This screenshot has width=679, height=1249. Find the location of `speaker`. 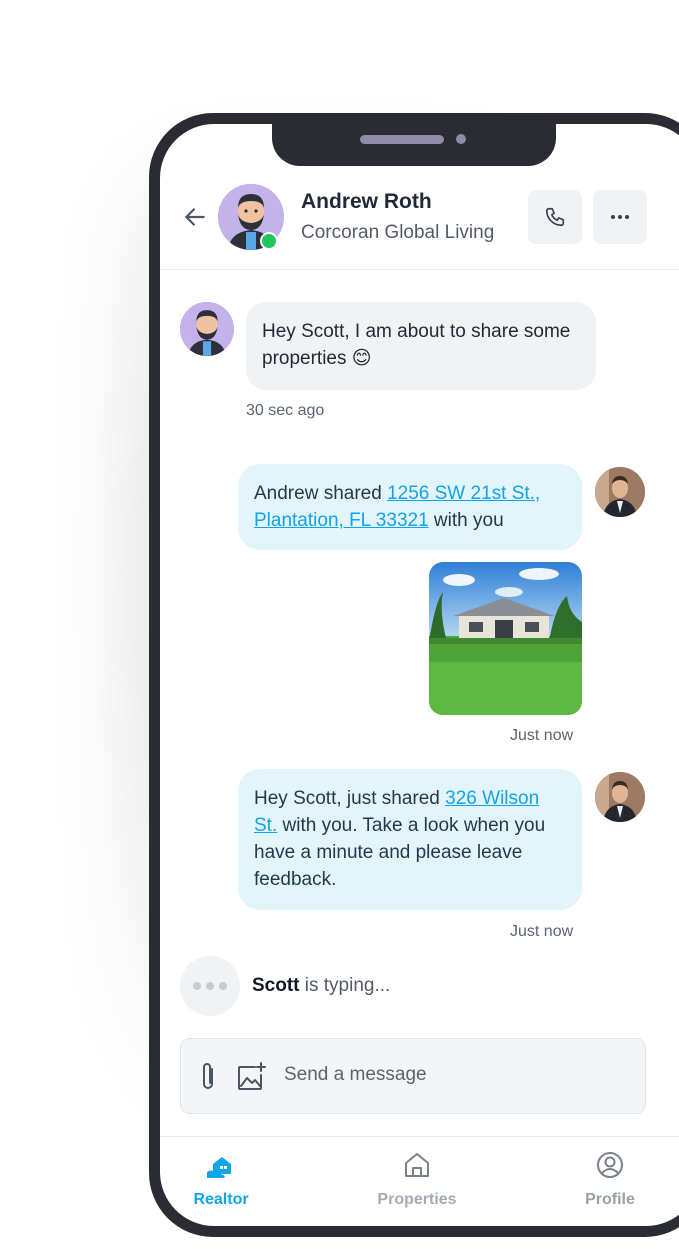

speaker is located at coordinates (402, 139).